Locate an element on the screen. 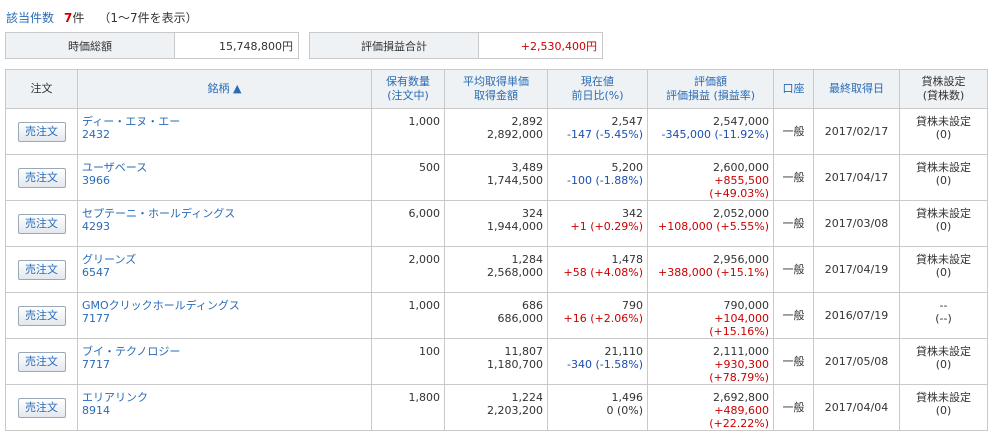  stock-name-link: ブイ・テクノロジー is located at coordinates (224, 351).